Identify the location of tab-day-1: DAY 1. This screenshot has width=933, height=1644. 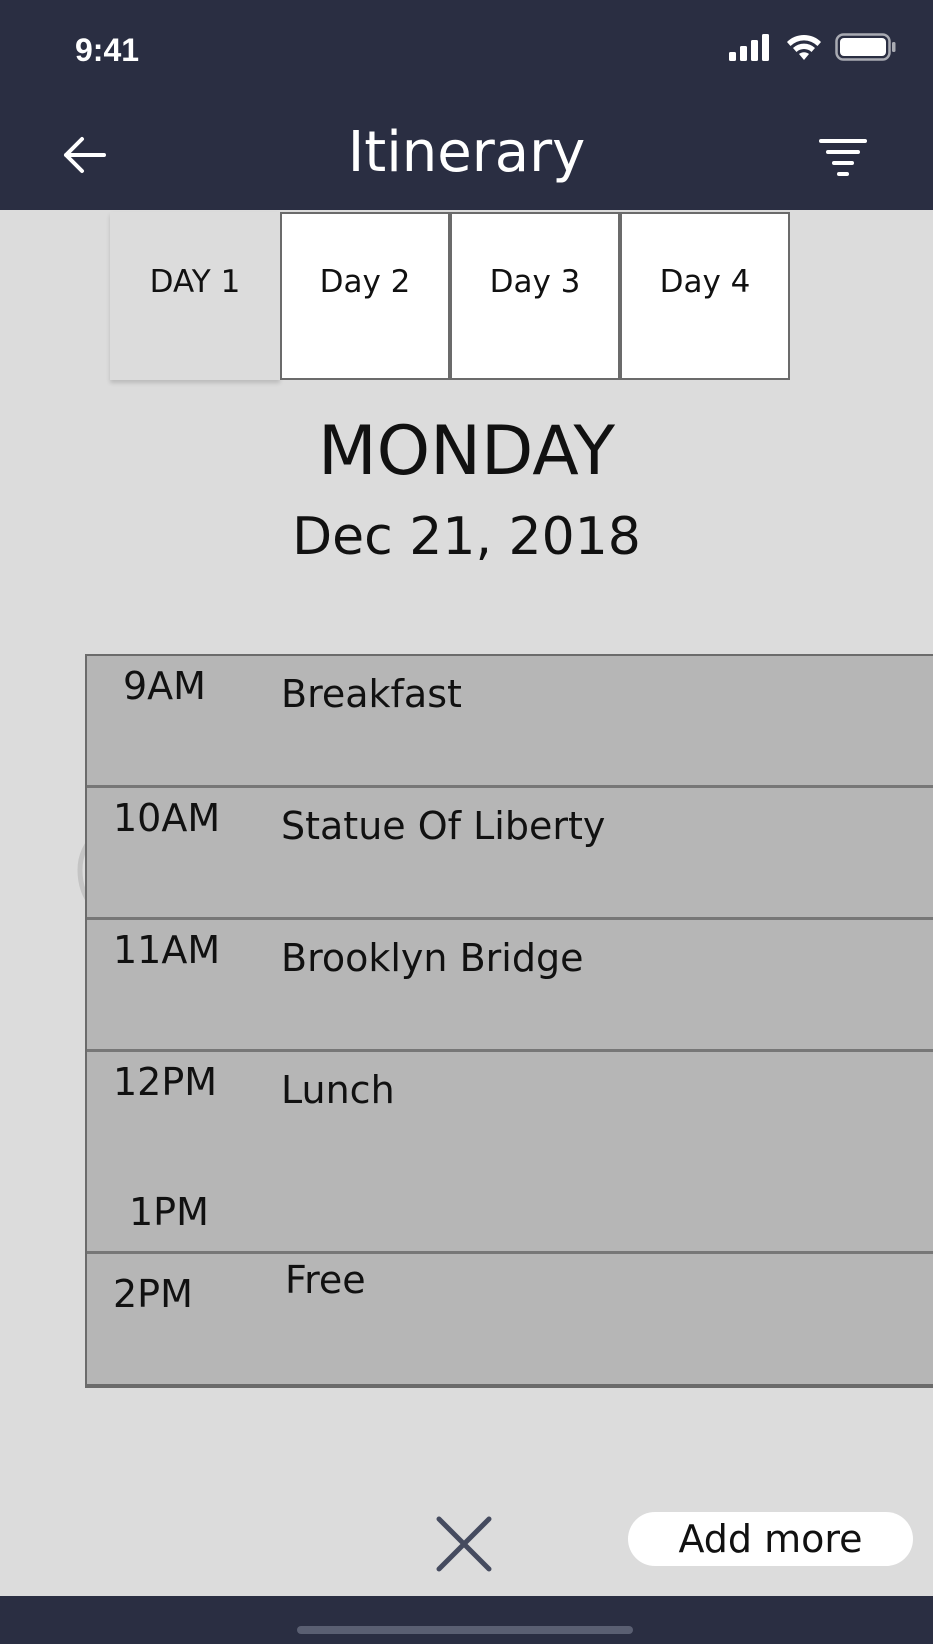
(195, 296).